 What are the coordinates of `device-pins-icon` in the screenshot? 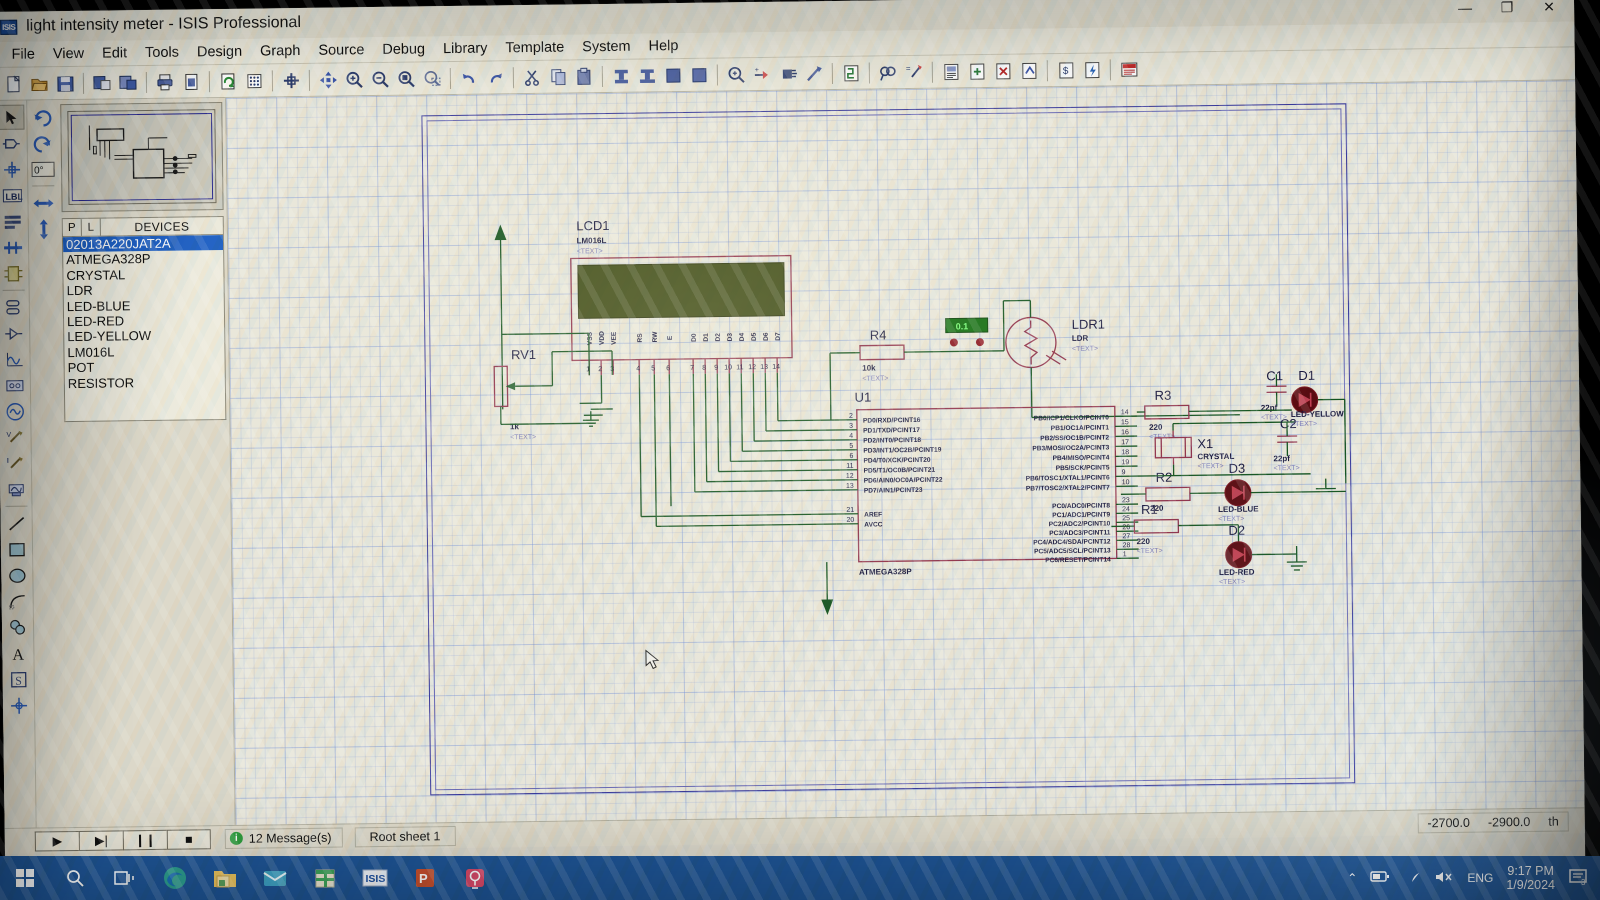 It's located at (14, 333).